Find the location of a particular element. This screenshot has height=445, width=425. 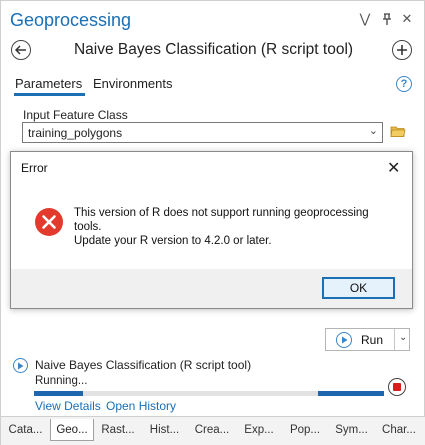

play-icon is located at coordinates (344, 340).